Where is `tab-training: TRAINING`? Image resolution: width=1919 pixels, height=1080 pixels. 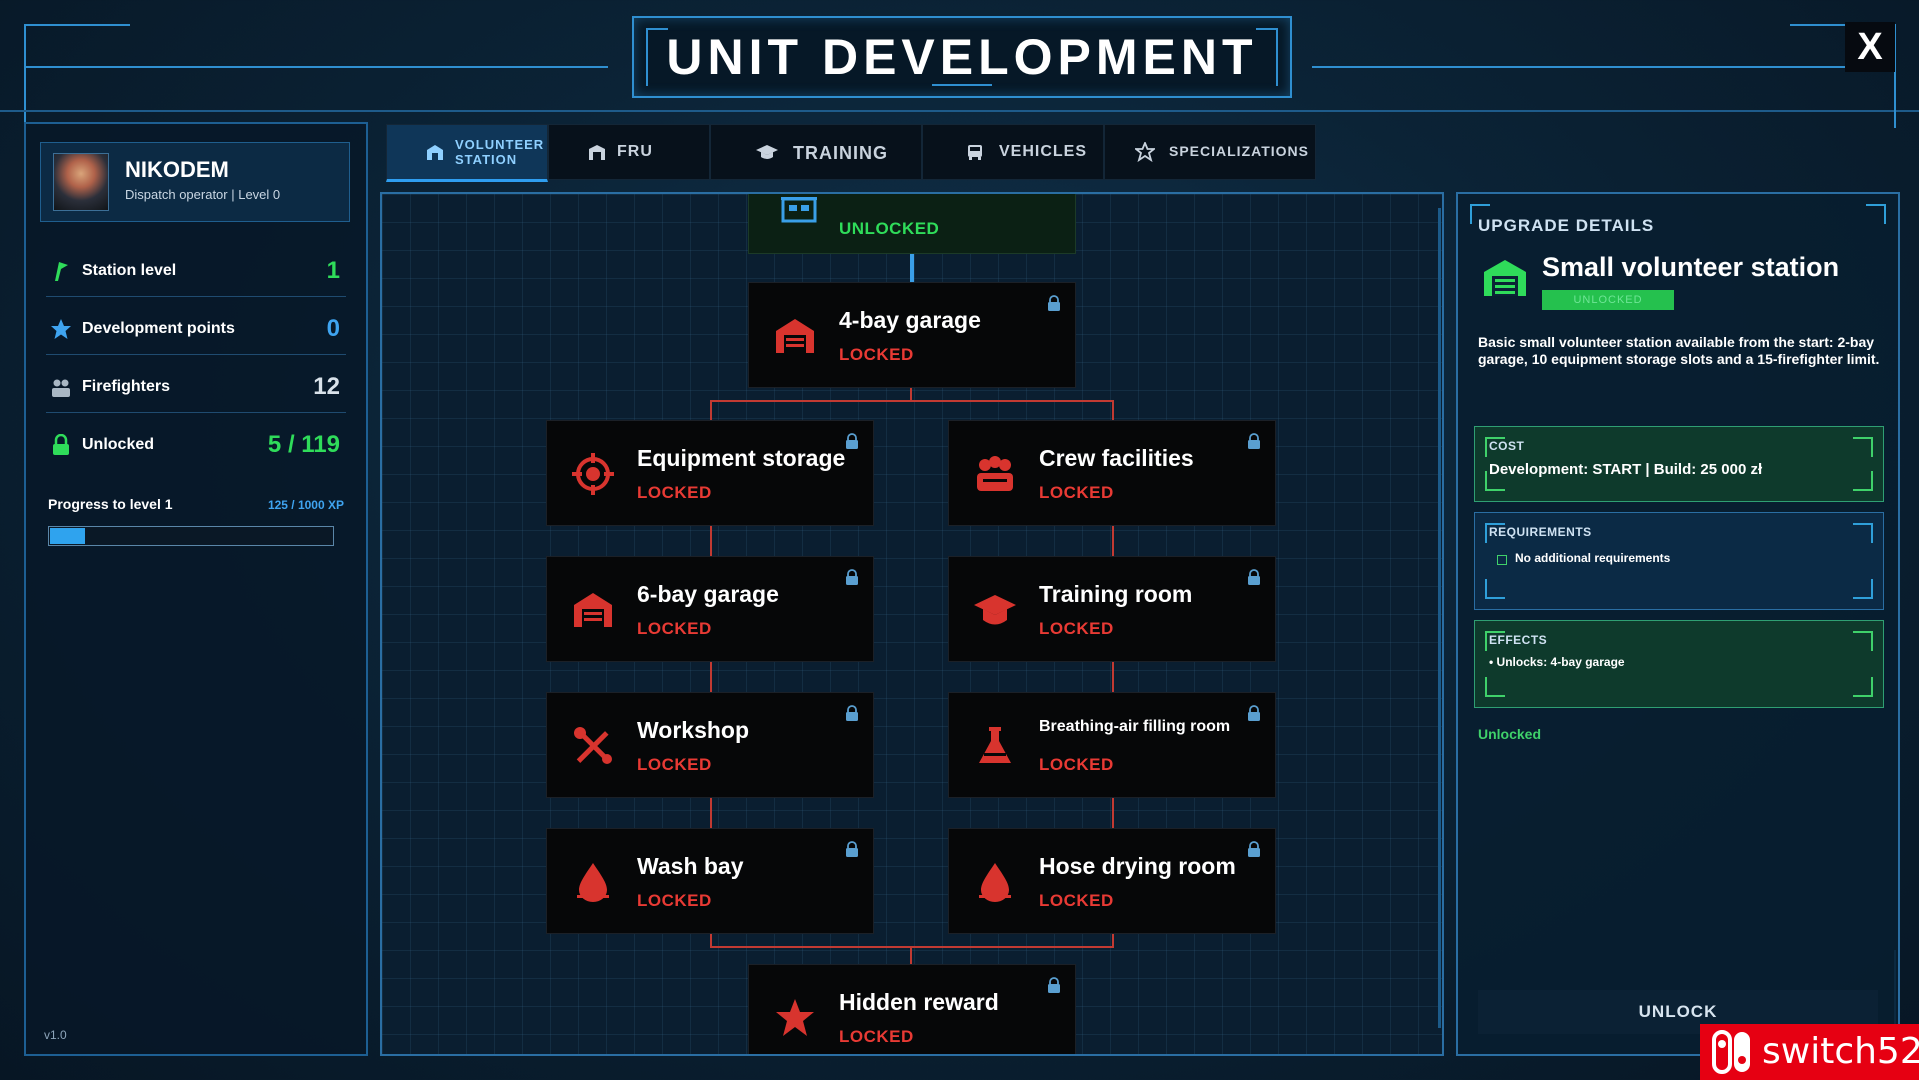 tab-training: TRAINING is located at coordinates (816, 152).